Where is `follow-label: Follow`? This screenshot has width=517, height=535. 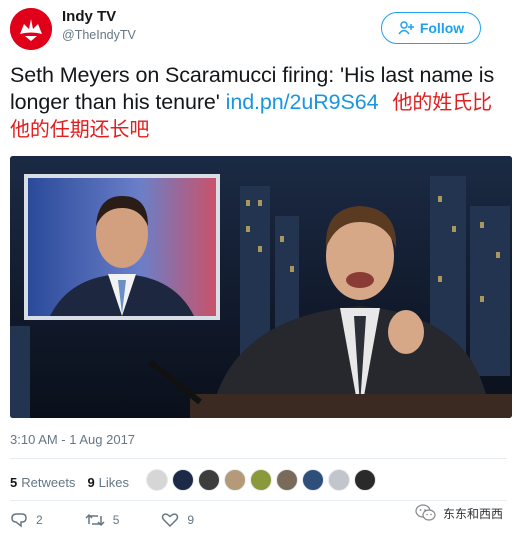
follow-label: Follow is located at coordinates (442, 28).